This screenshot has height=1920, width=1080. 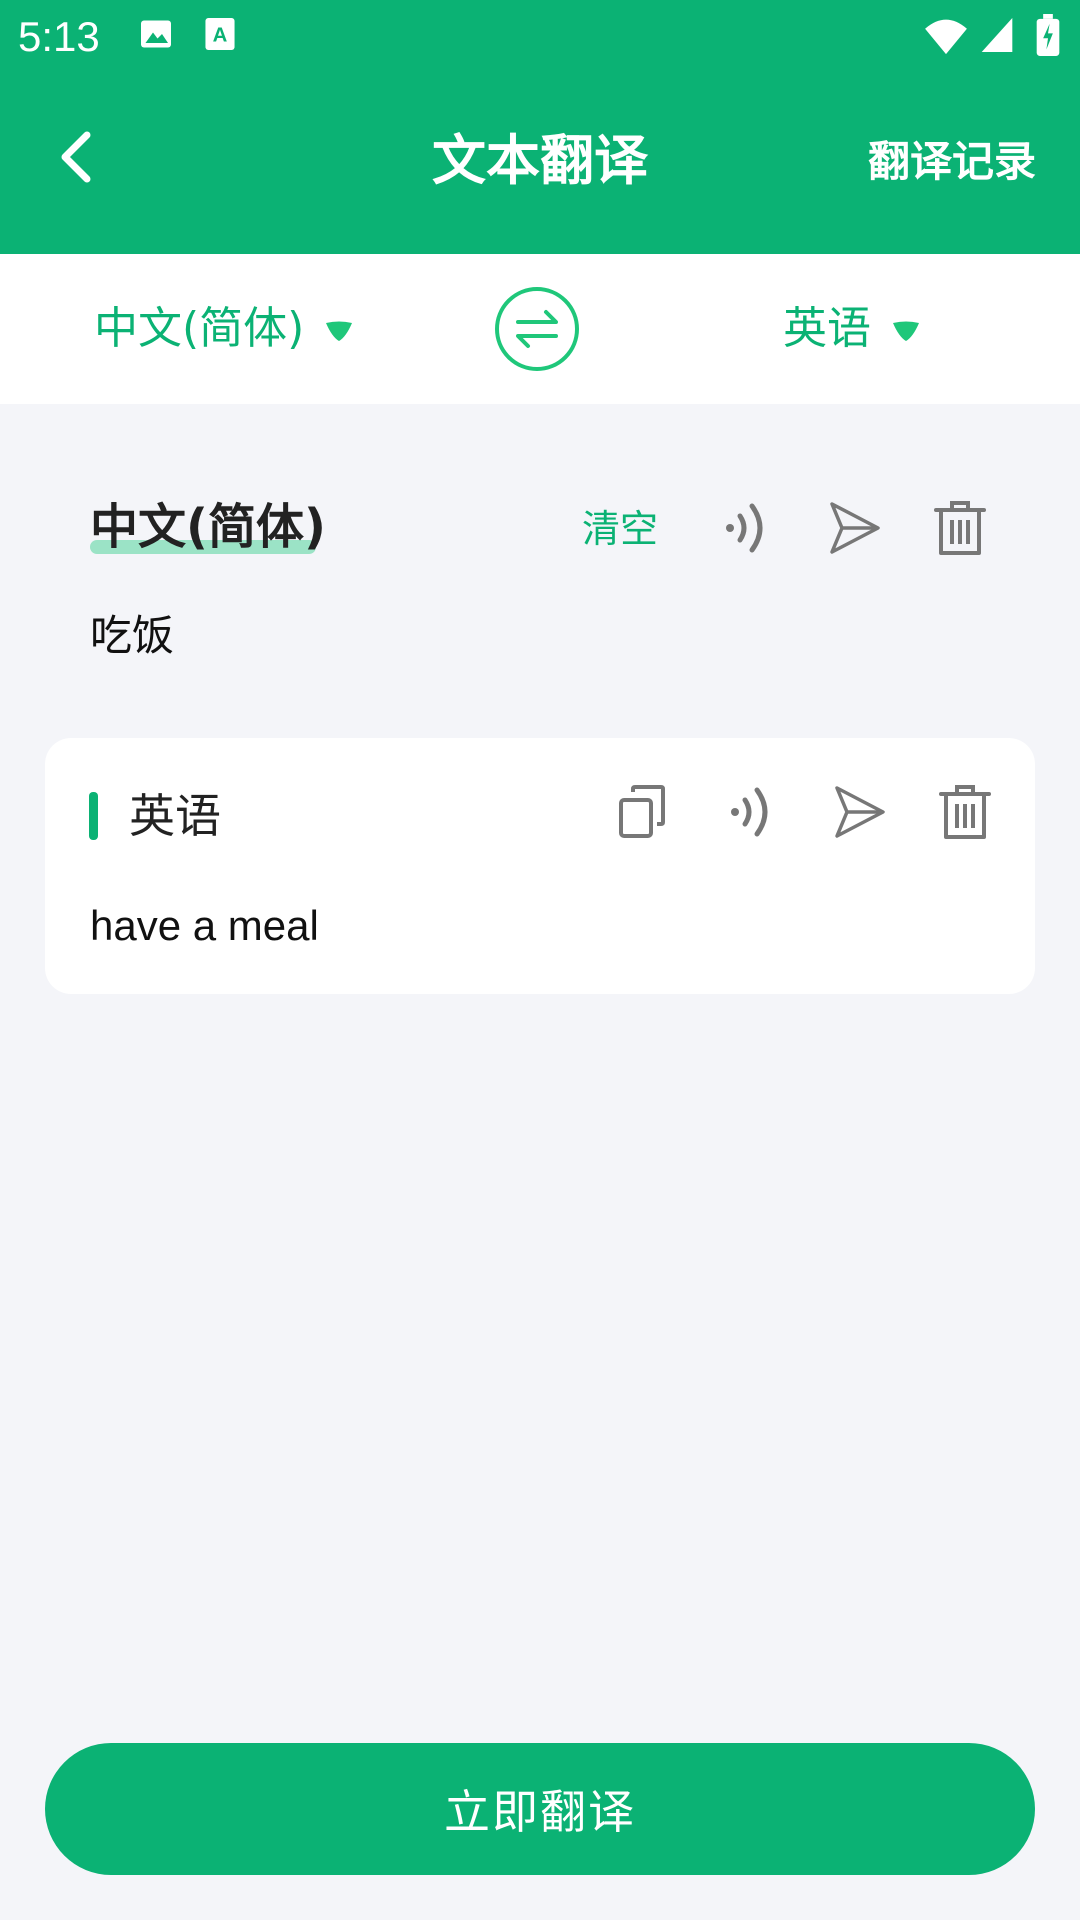 What do you see at coordinates (946, 36) in the screenshot?
I see `wifi-icon` at bounding box center [946, 36].